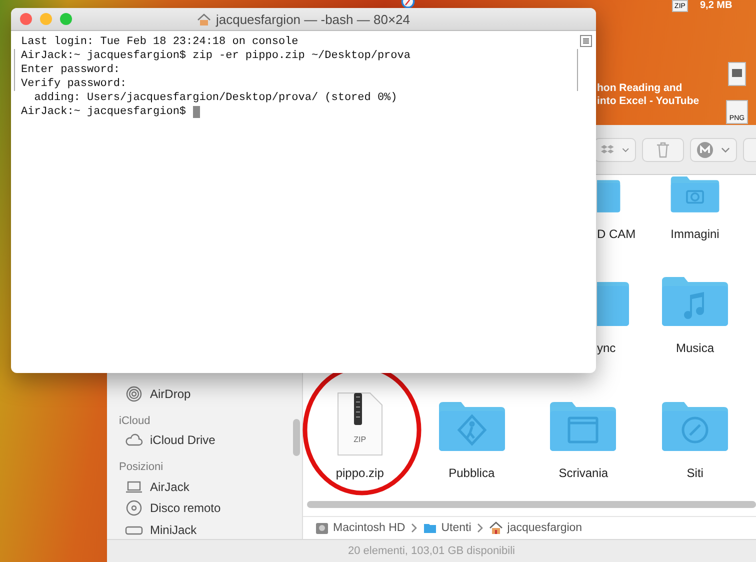 This screenshot has width=756, height=562. I want to click on document-icon, so click(737, 74).